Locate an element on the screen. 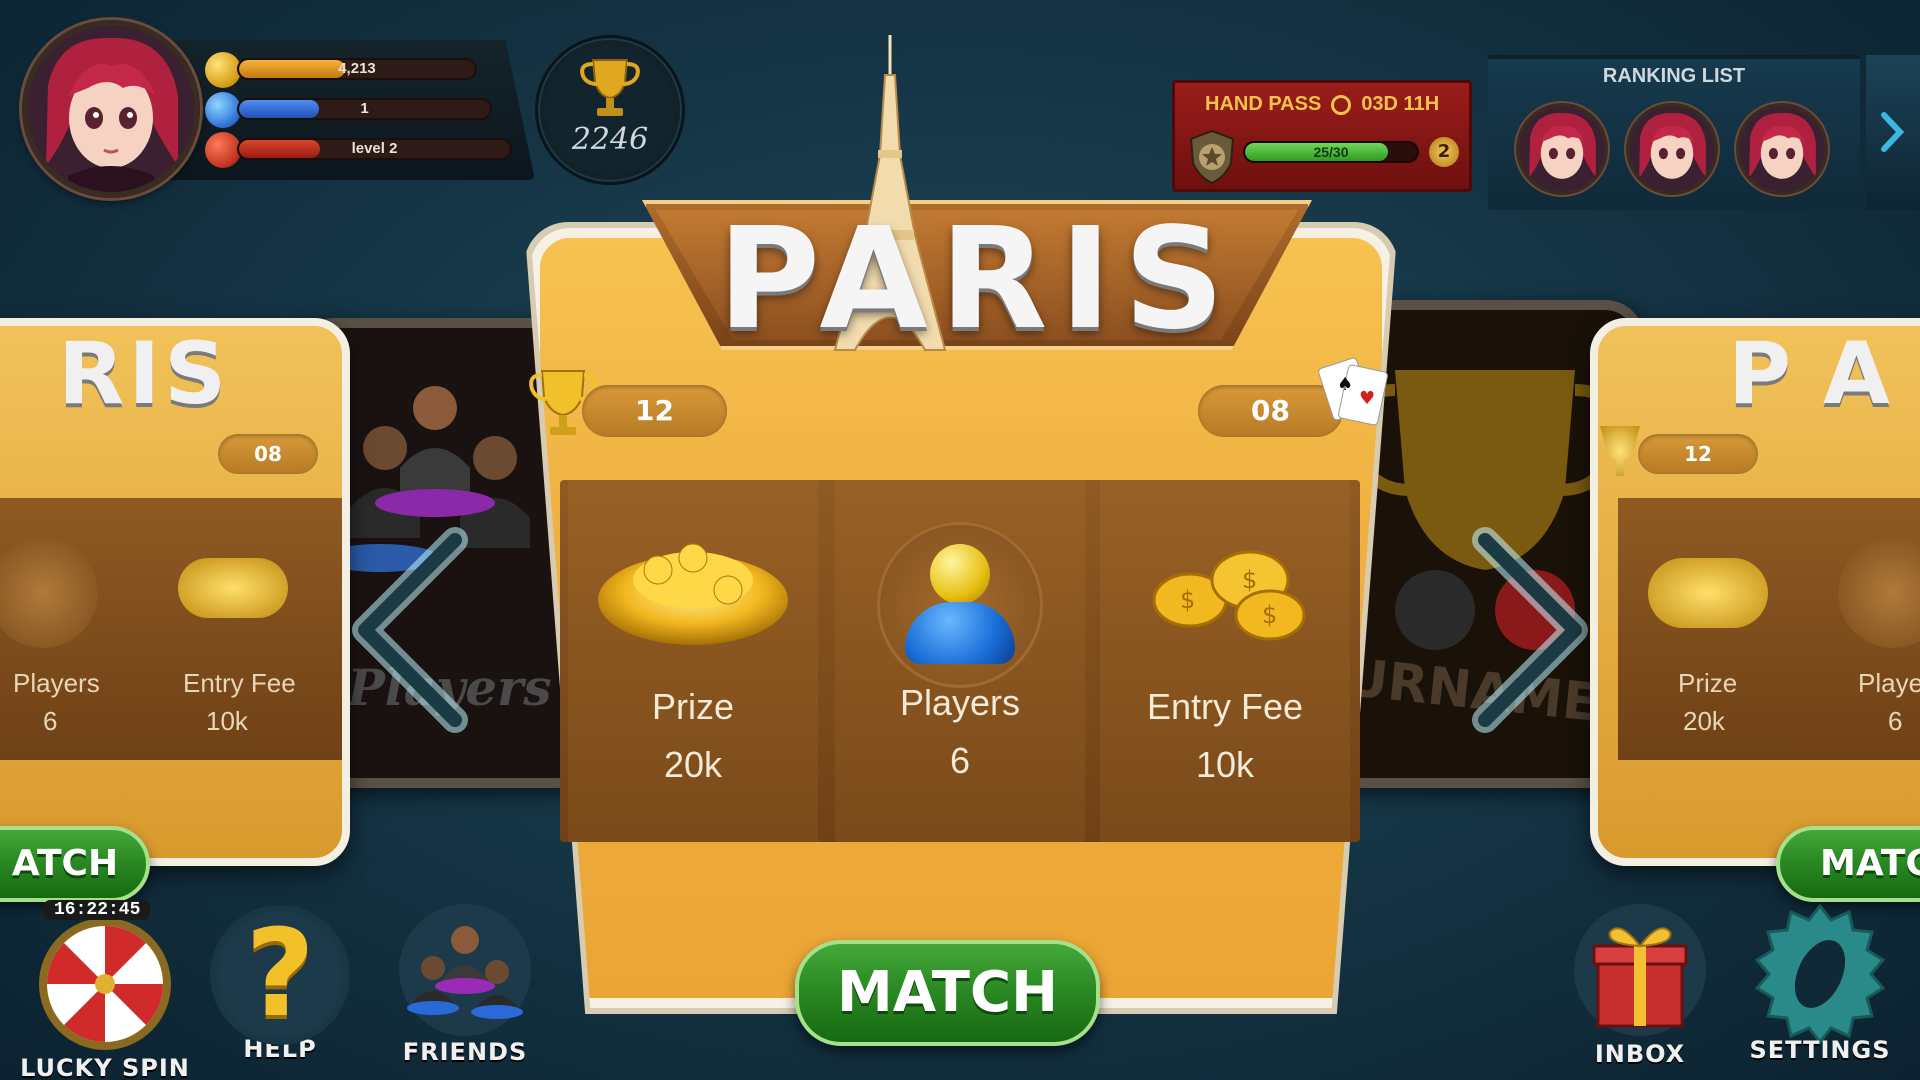 This screenshot has width=1920, height=1080. hand-pass-badge: 2 is located at coordinates (1444, 152).